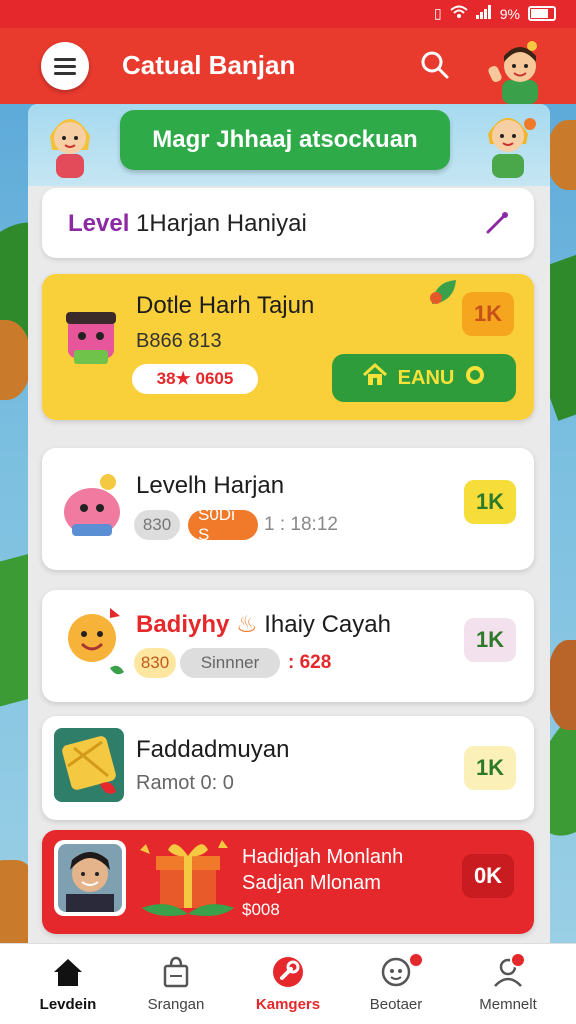  What do you see at coordinates (288, 14) in the screenshot?
I see `status-bar: ▯ 9%` at bounding box center [288, 14].